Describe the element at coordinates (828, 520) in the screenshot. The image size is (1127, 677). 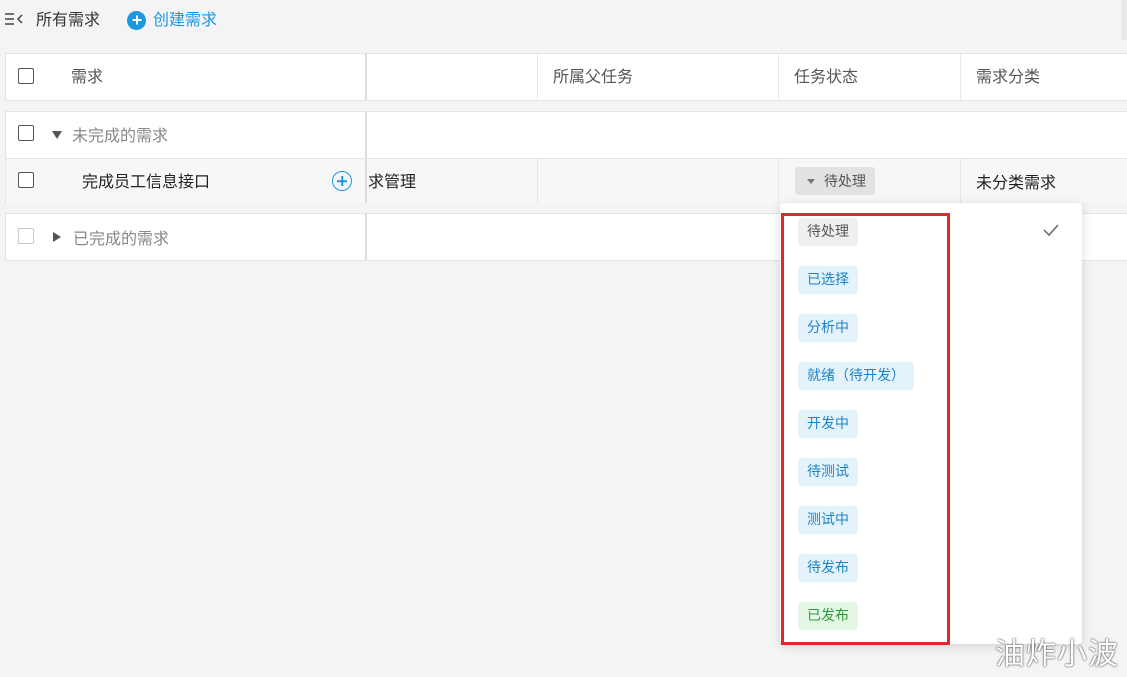
I see `status-chip: 测试中` at that location.